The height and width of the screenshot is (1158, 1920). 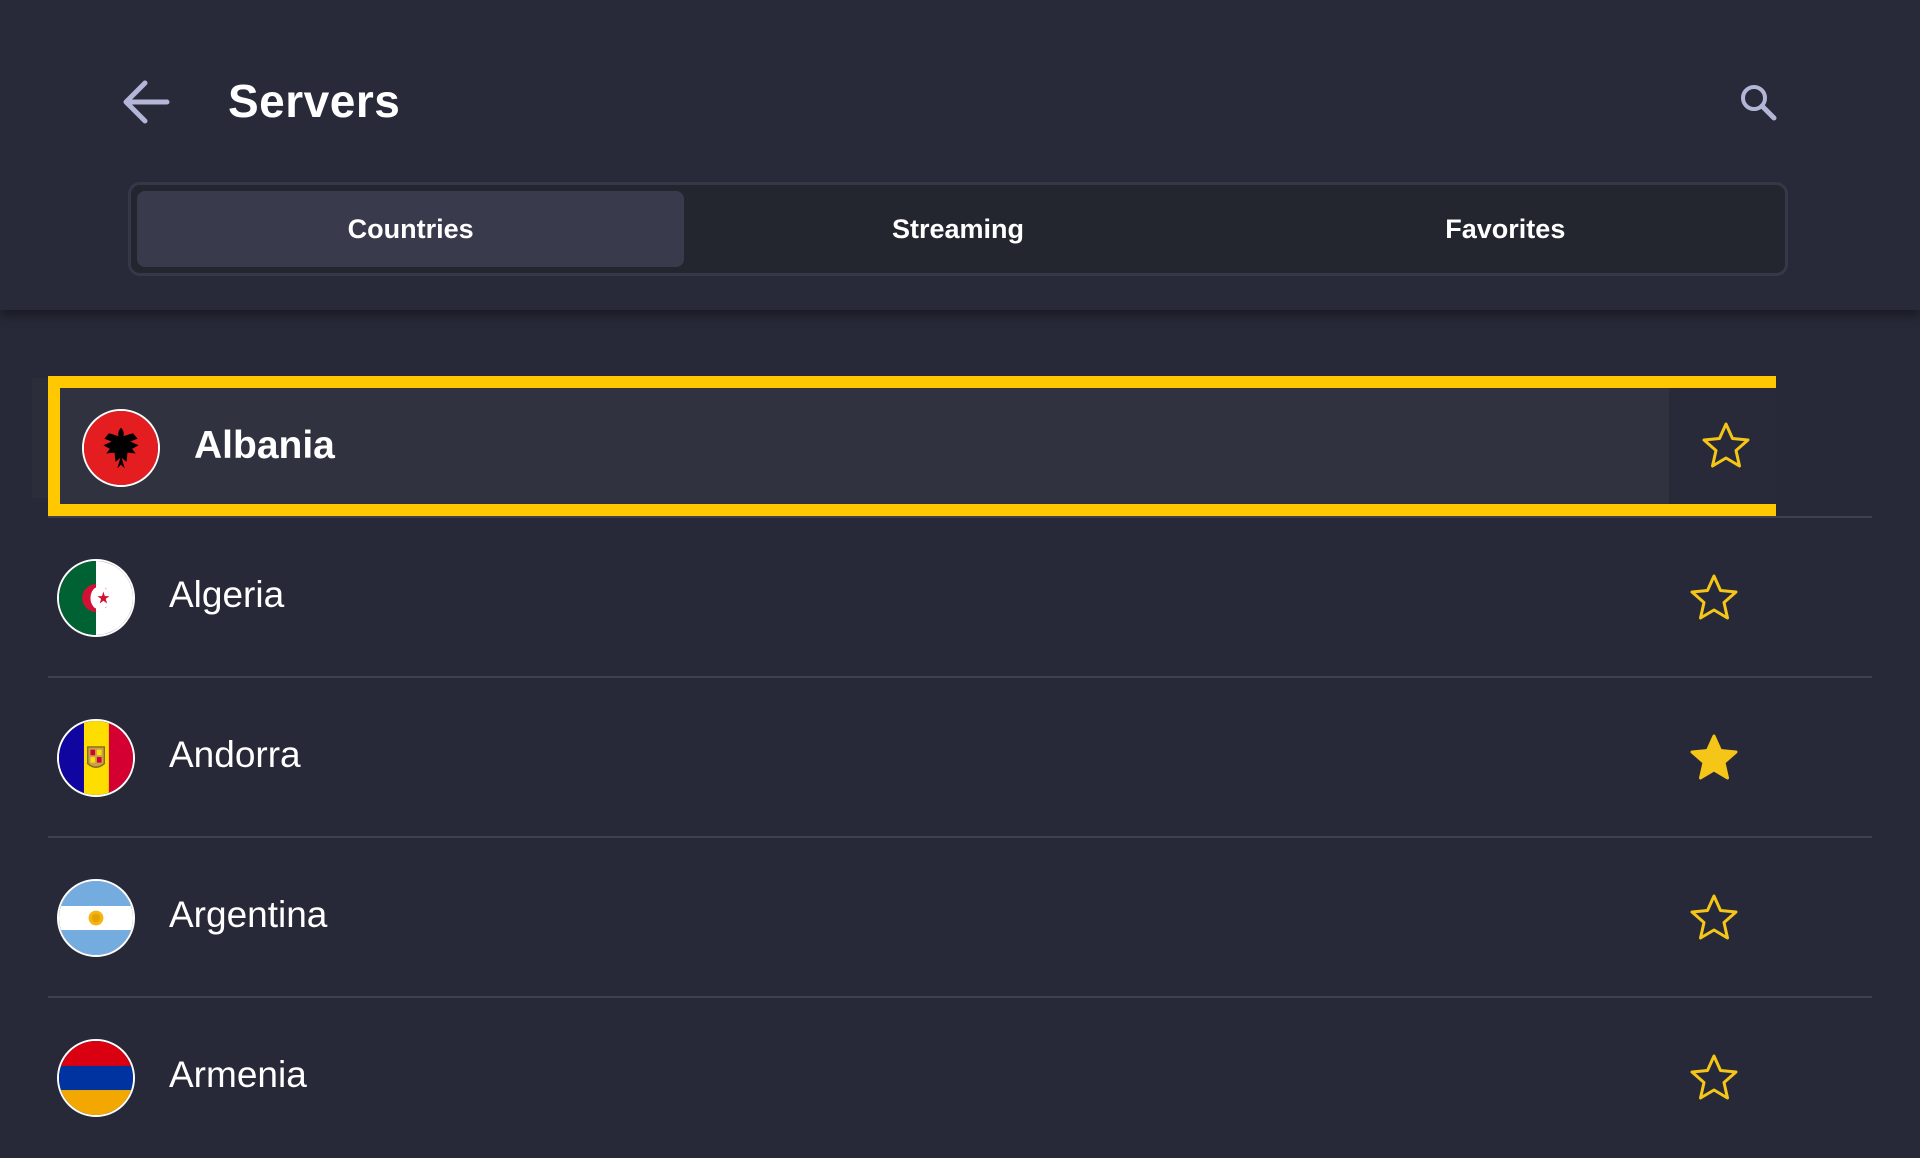 I want to click on armenia-flag-icon, so click(x=96, y=1078).